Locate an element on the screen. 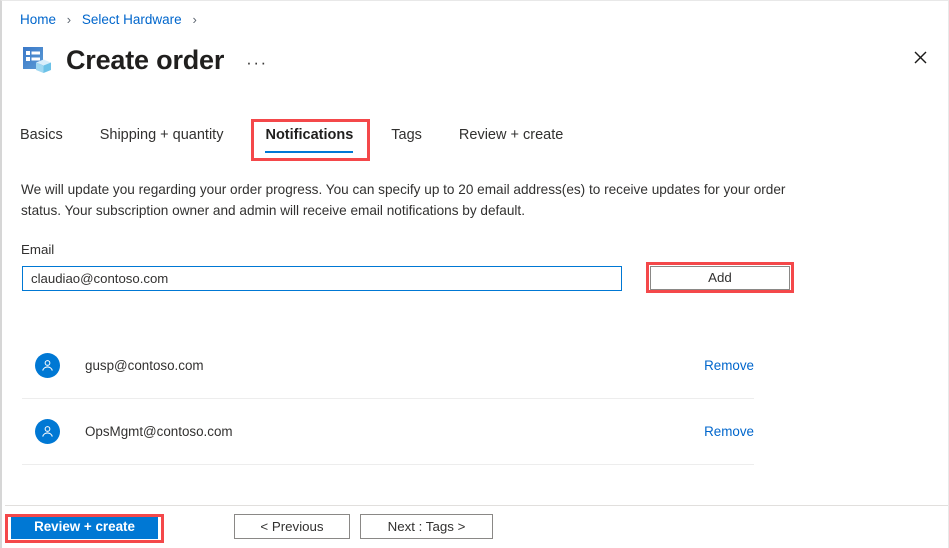 This screenshot has height=548, width=949. previous-button: < Previous is located at coordinates (292, 526).